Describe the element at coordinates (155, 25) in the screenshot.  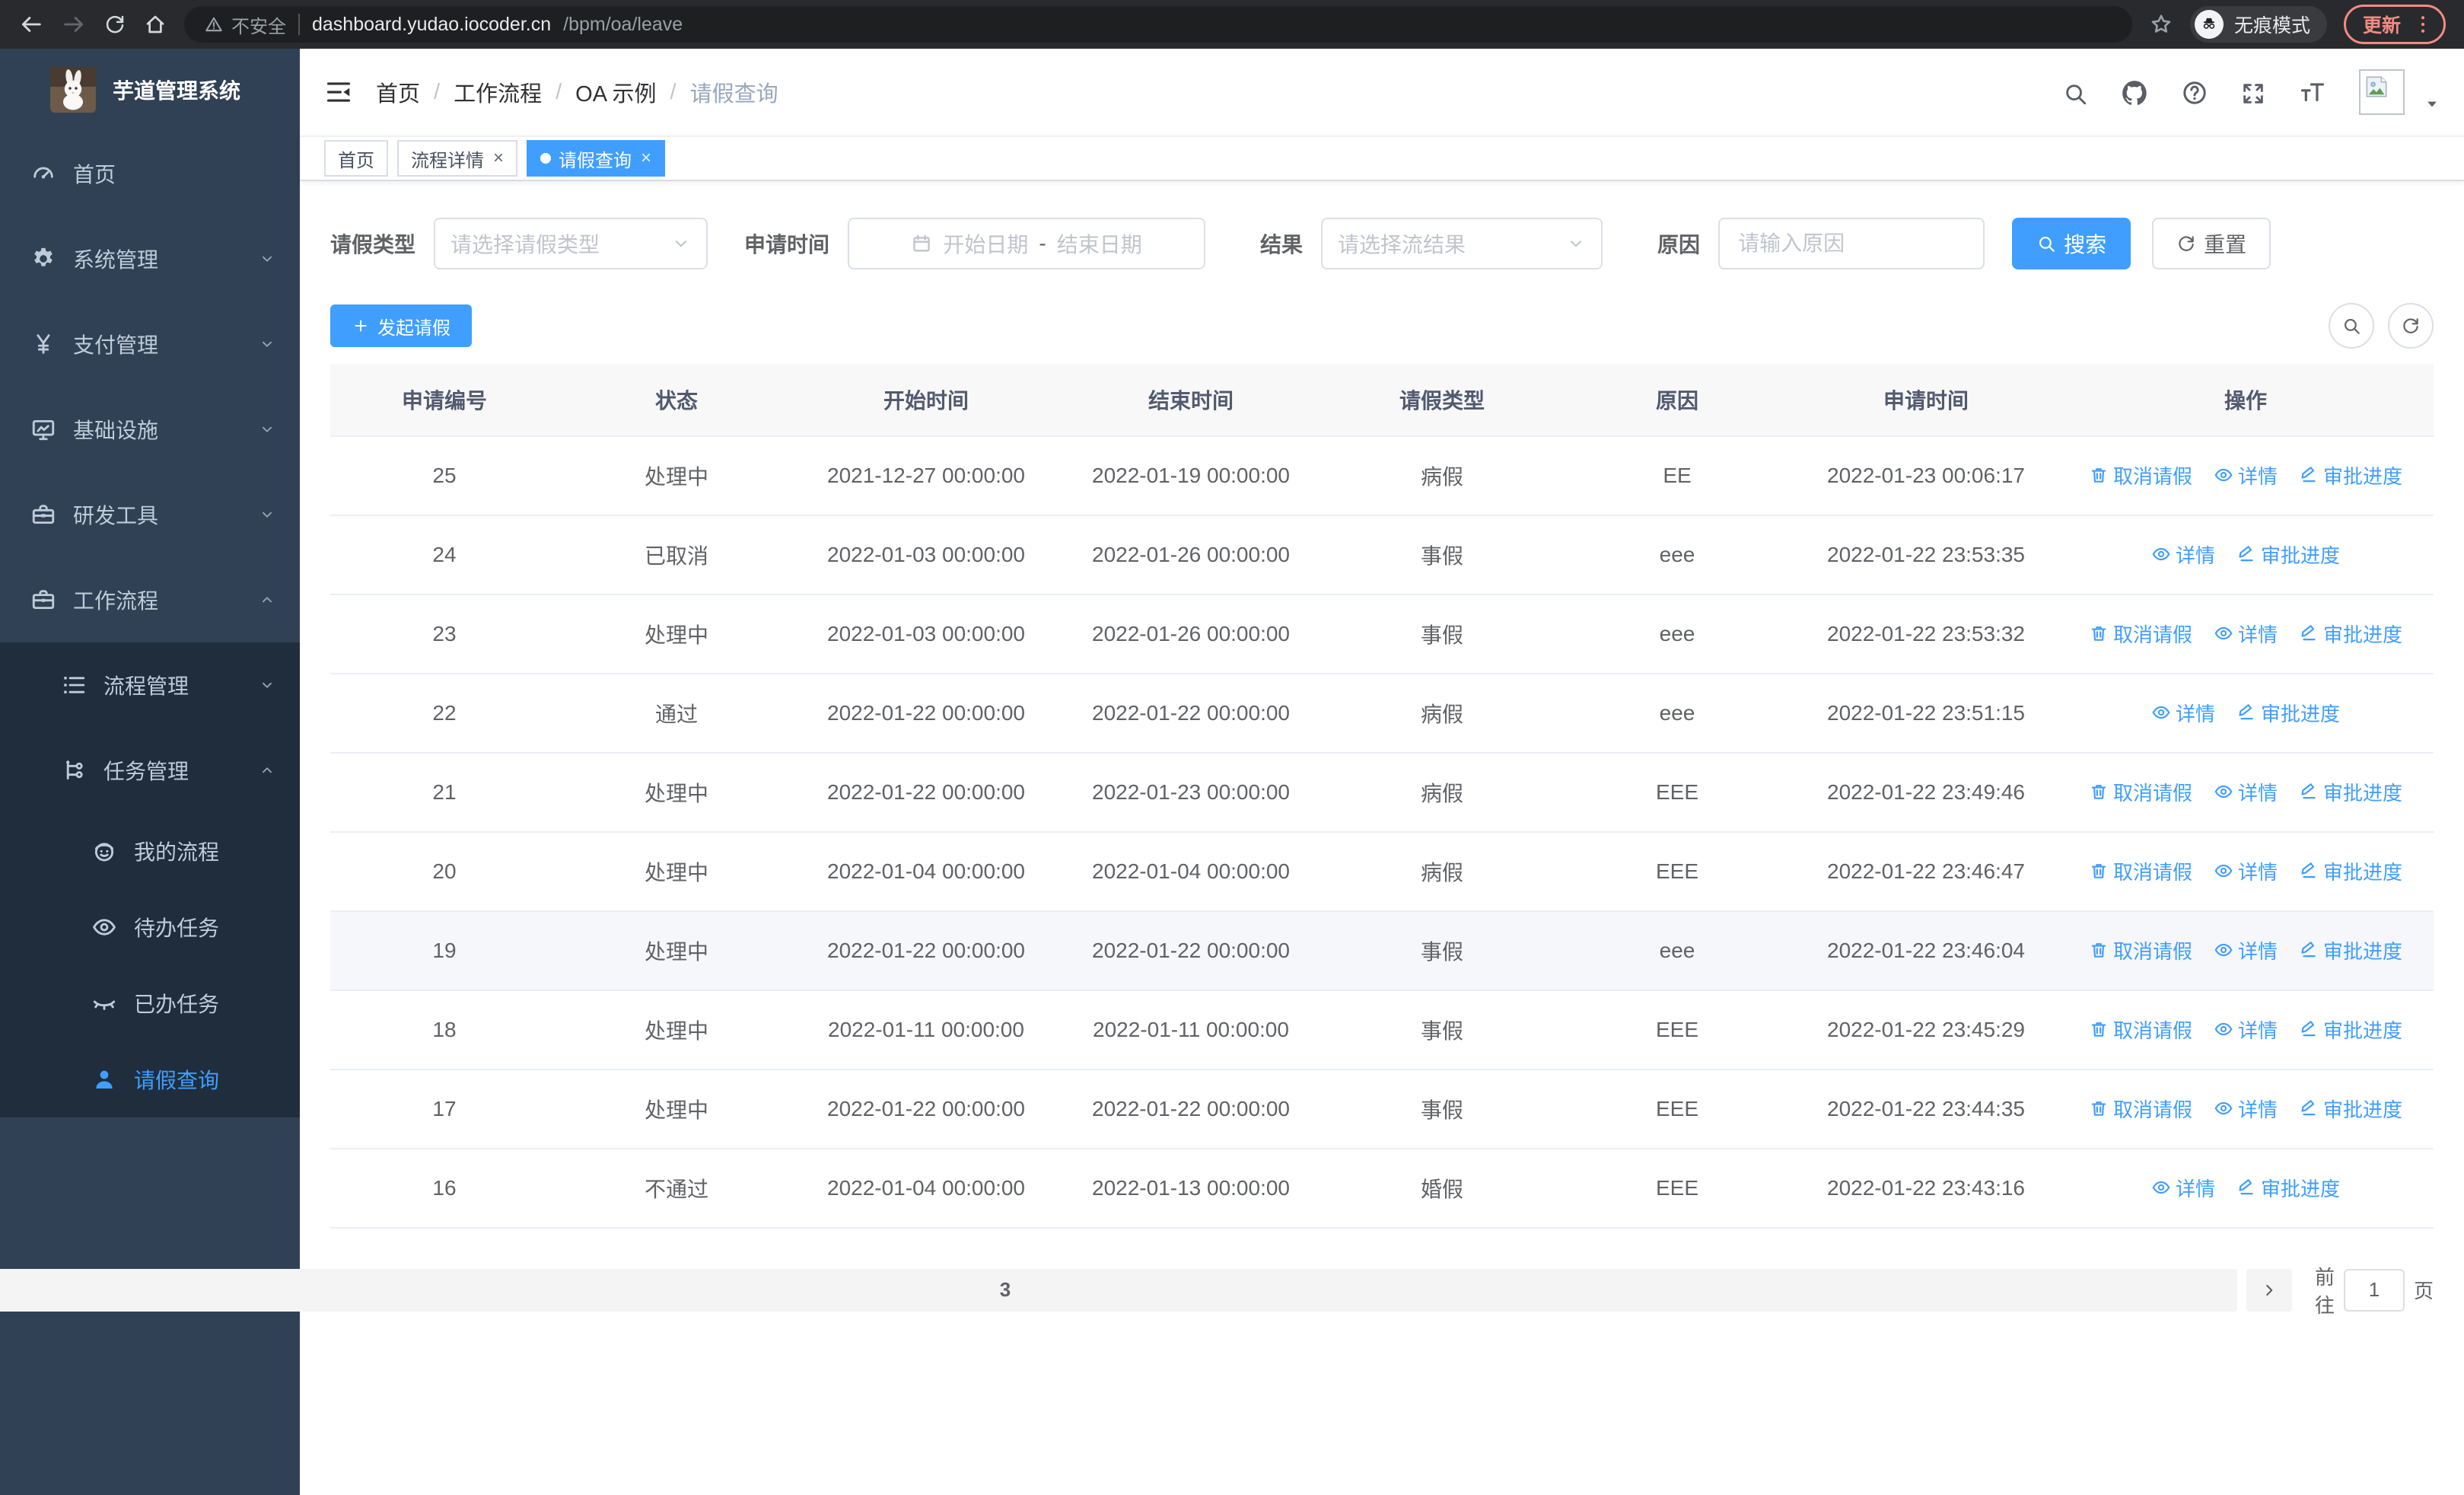
I see `home-icon` at that location.